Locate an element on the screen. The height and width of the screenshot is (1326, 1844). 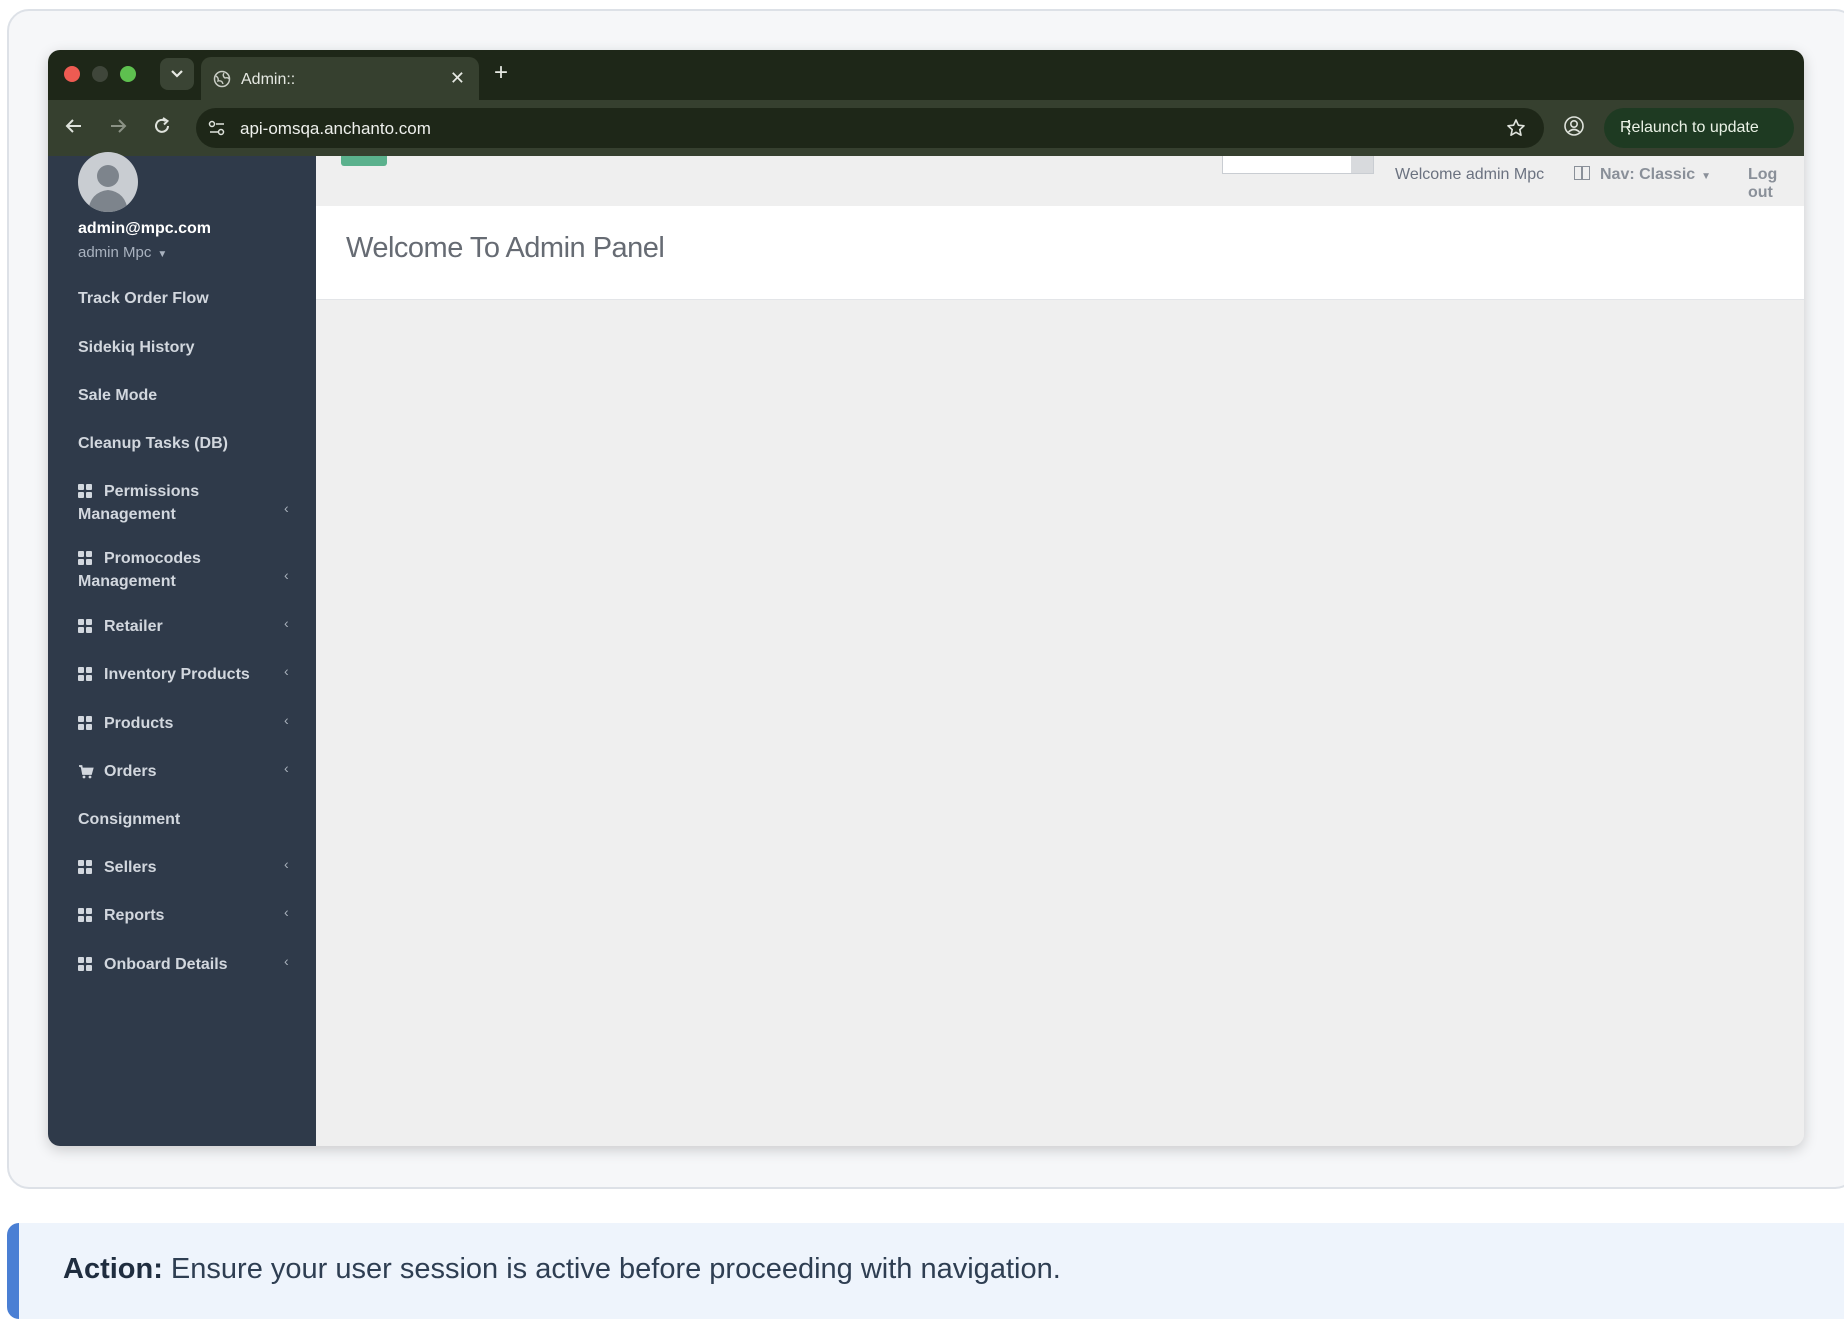
new-tab-button: + is located at coordinates (501, 73).